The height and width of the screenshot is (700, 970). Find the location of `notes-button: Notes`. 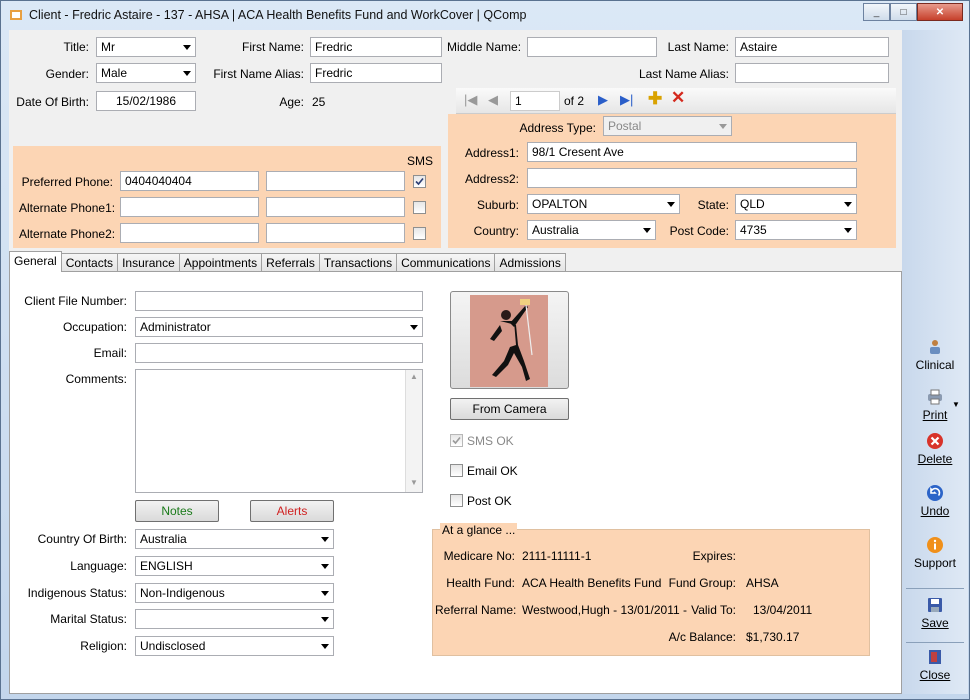

notes-button: Notes is located at coordinates (177, 511).